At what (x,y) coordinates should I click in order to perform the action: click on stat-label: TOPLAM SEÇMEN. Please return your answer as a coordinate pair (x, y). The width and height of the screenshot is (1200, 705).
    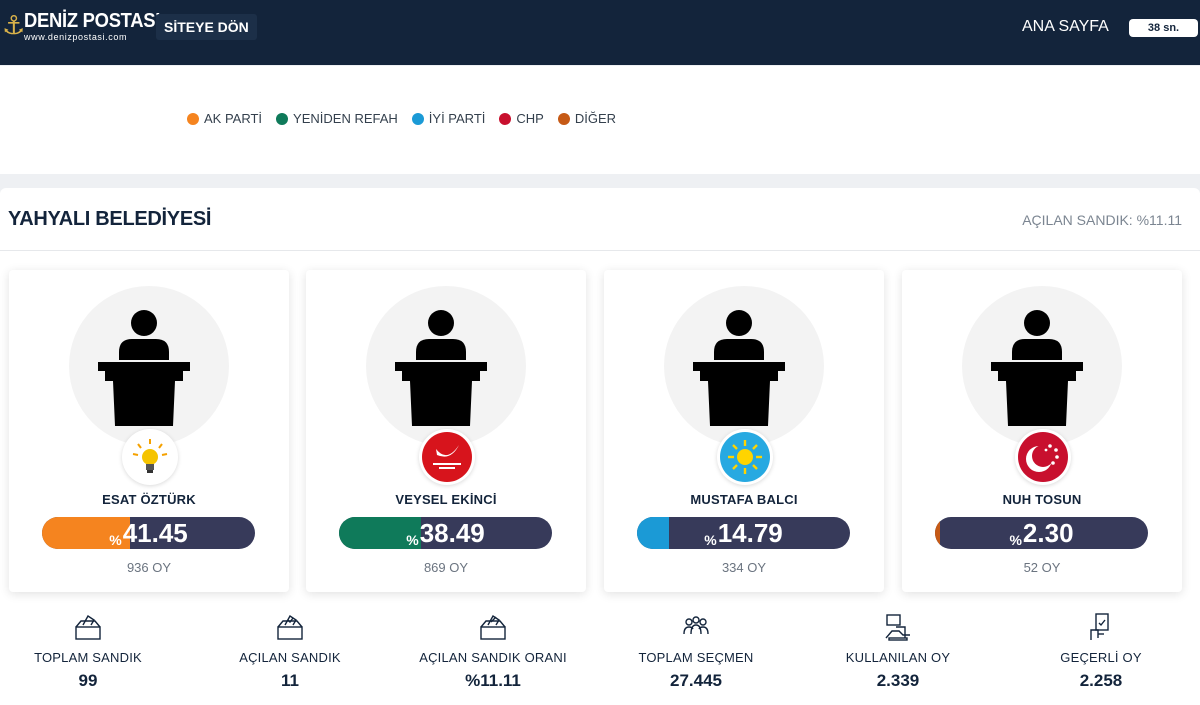
    Looking at the image, I should click on (696, 657).